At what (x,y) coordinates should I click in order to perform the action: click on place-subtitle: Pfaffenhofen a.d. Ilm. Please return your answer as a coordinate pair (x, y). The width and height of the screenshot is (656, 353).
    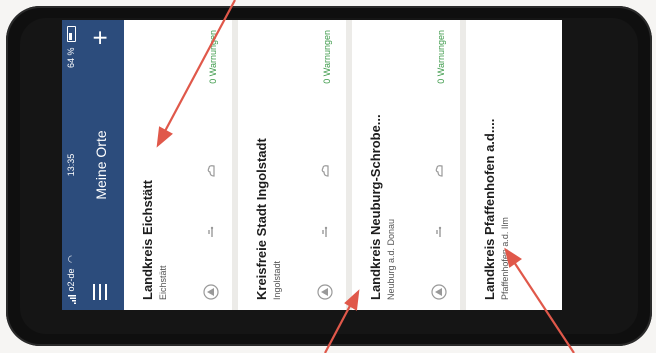
    Looking at the image, I should click on (505, 258).